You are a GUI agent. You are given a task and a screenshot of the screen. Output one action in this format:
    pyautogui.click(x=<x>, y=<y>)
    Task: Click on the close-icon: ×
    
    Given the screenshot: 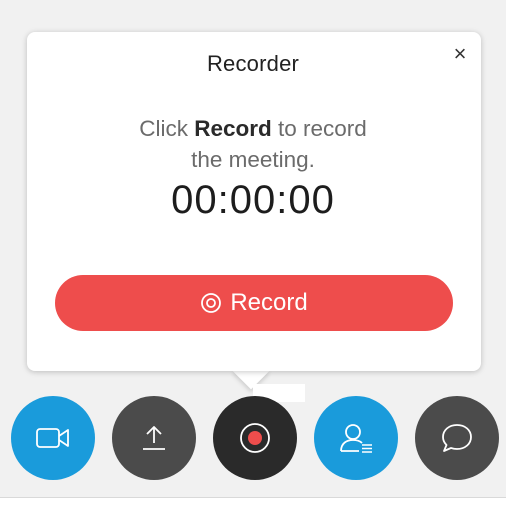 What is the action you would take?
    pyautogui.click(x=460, y=54)
    